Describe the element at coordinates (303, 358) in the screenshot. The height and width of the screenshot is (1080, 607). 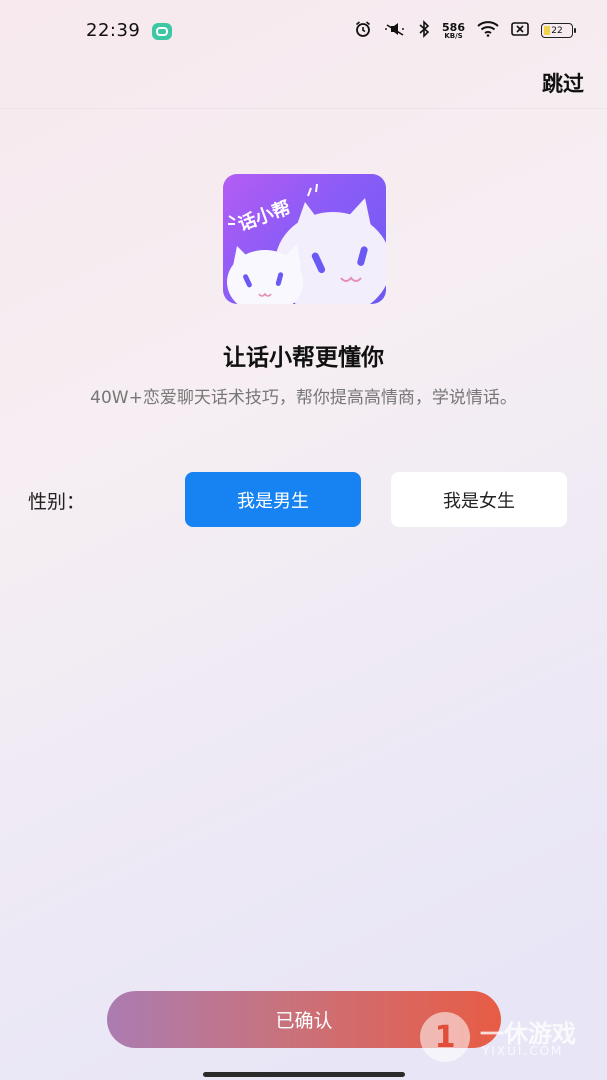
I see `page-title: 让话小帮更懂你` at that location.